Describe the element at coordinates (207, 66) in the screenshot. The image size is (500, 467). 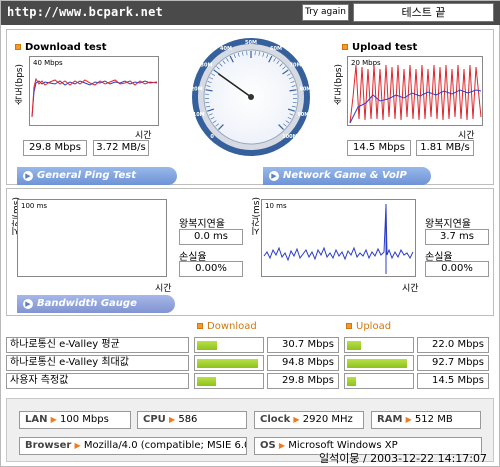
I see `gauge-tick-label: 30M` at that location.